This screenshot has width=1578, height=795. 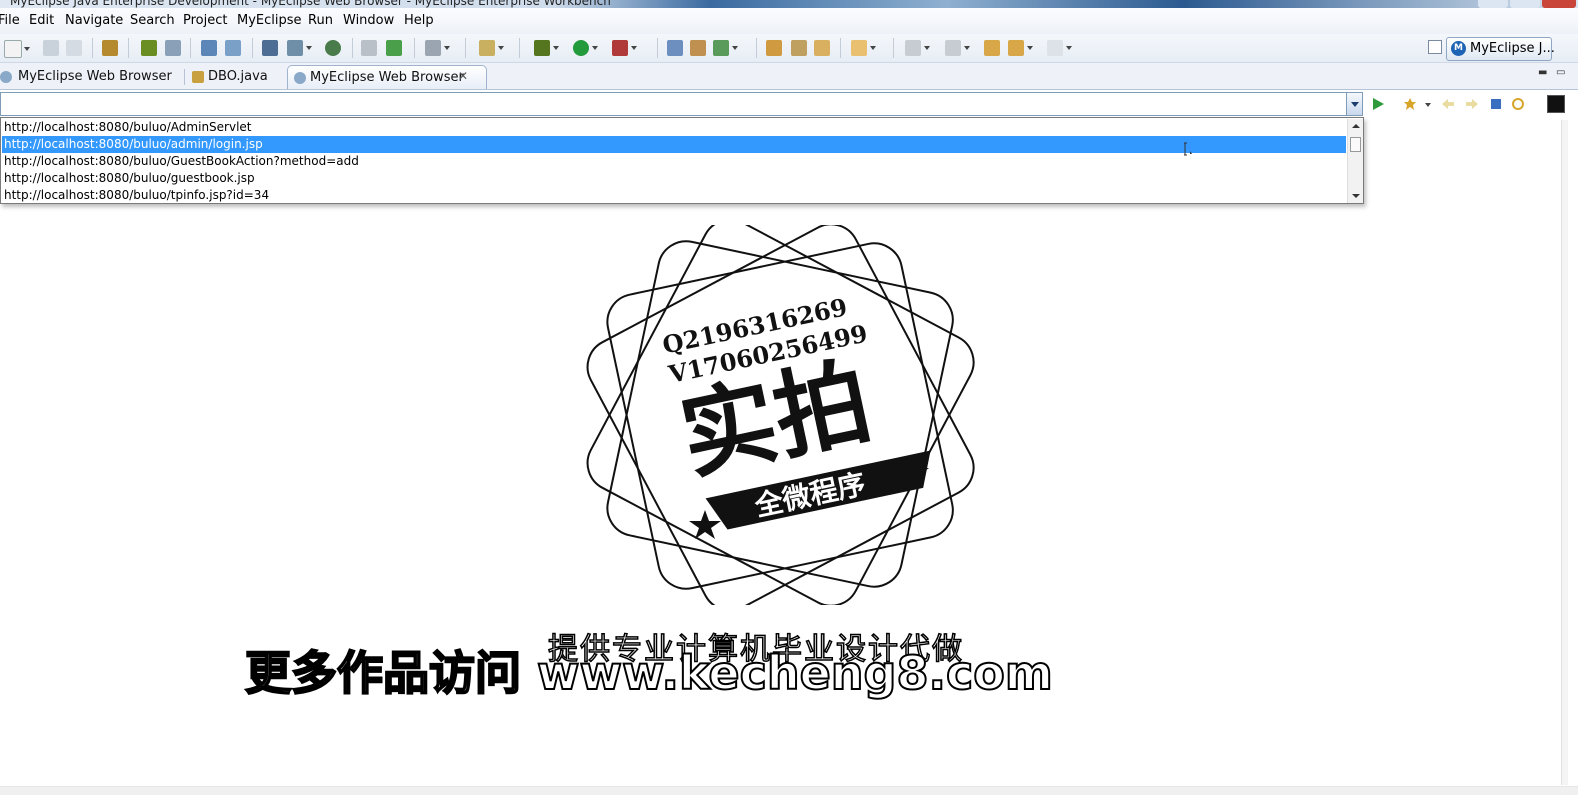 What do you see at coordinates (1493, 4) in the screenshot?
I see `minimize-button` at bounding box center [1493, 4].